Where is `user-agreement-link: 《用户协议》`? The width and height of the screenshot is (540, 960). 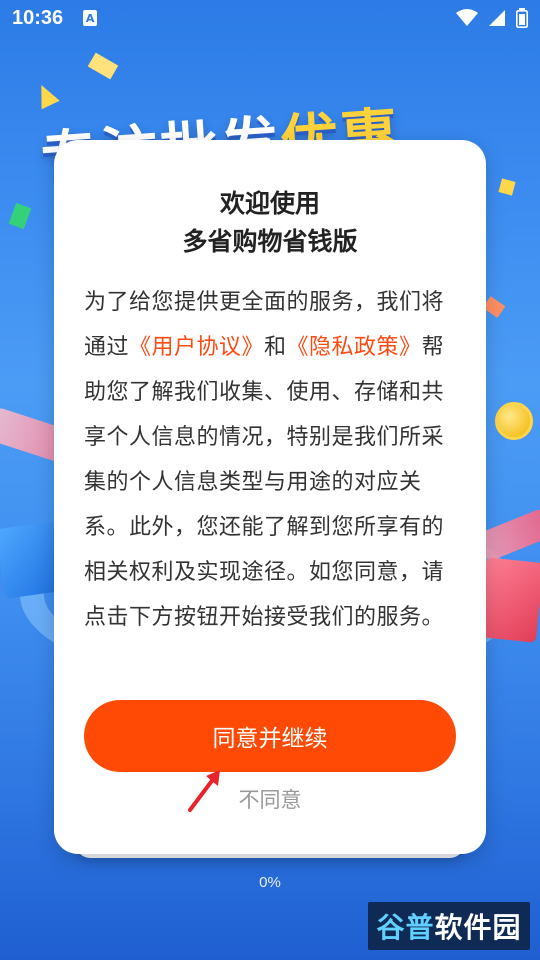
user-agreement-link: 《用户协议》 is located at coordinates (196, 347).